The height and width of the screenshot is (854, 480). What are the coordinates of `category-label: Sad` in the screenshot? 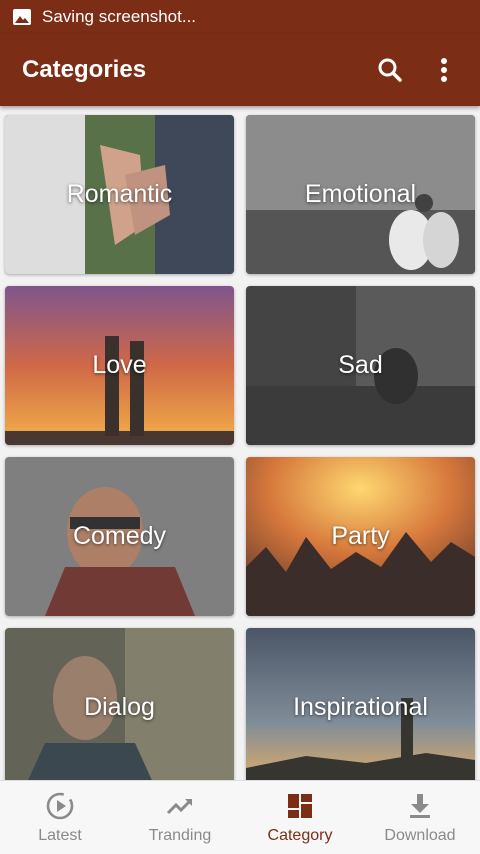 It's located at (360, 365).